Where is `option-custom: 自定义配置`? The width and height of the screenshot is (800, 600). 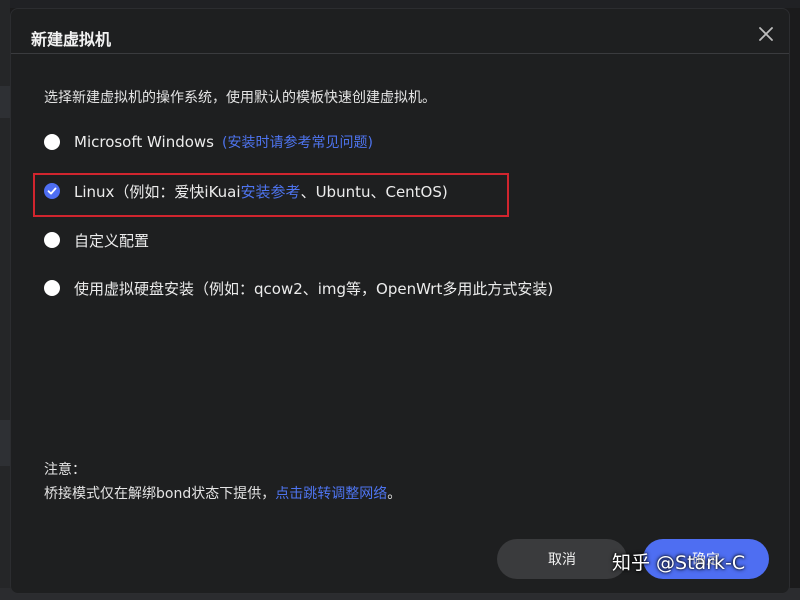 option-custom: 自定义配置 is located at coordinates (96, 240).